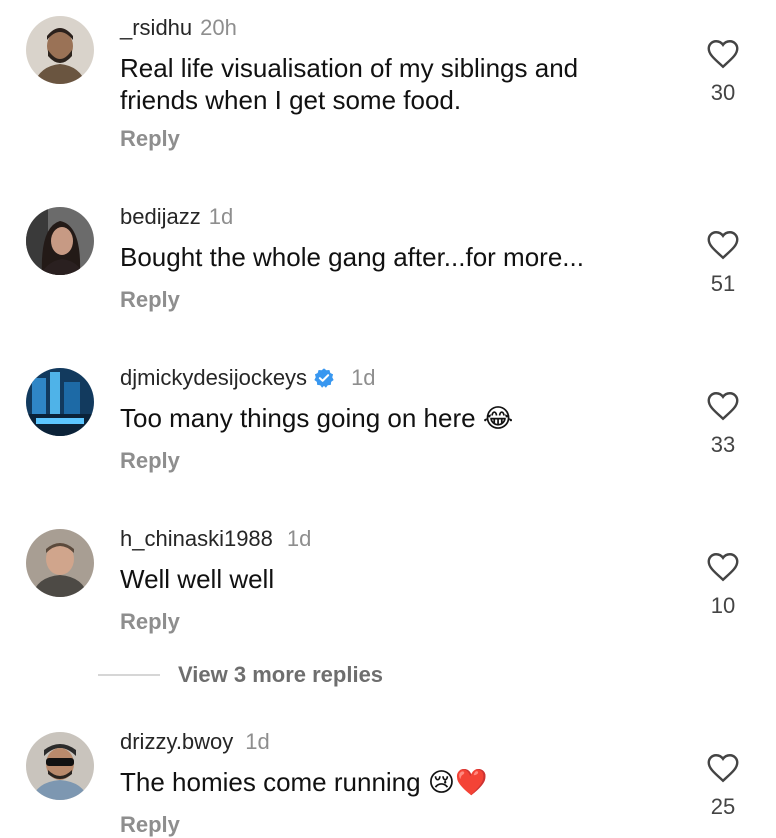  Describe the element at coordinates (723, 92) in the screenshot. I see `like-count: 30` at that location.